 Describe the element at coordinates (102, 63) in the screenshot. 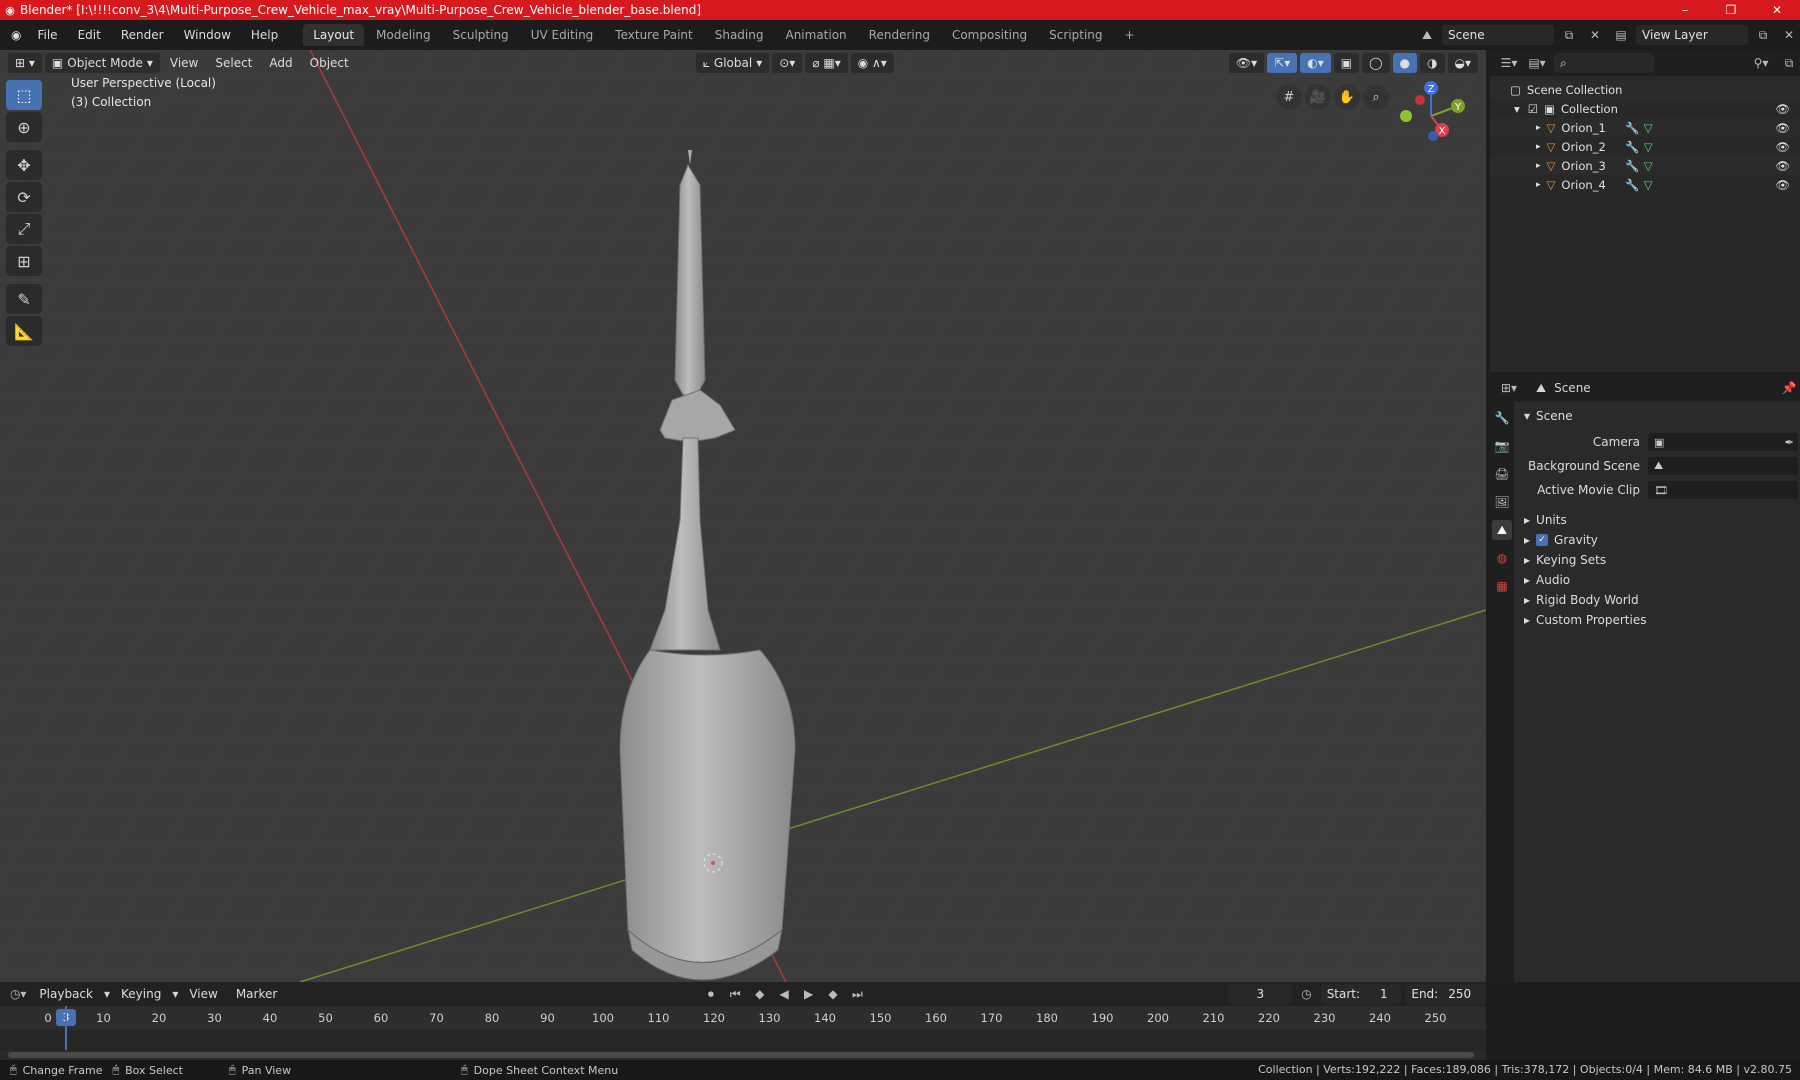

I see `object-mode-dropdown: ▣ Object Mode ▾` at that location.